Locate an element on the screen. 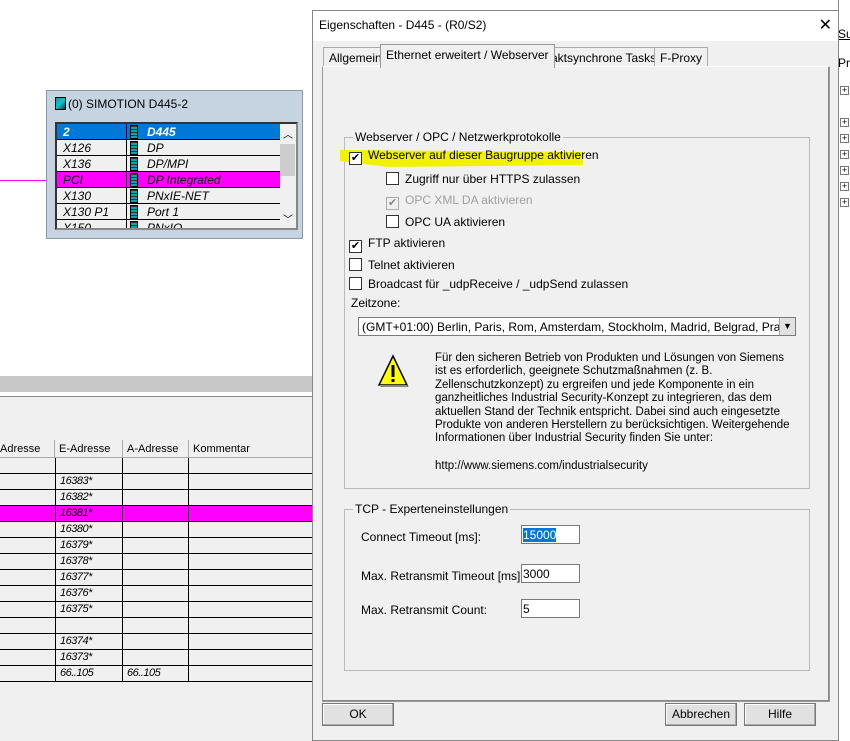 This screenshot has height=741, width=850. table-row: 66..105 66..105 is located at coordinates (157, 674).